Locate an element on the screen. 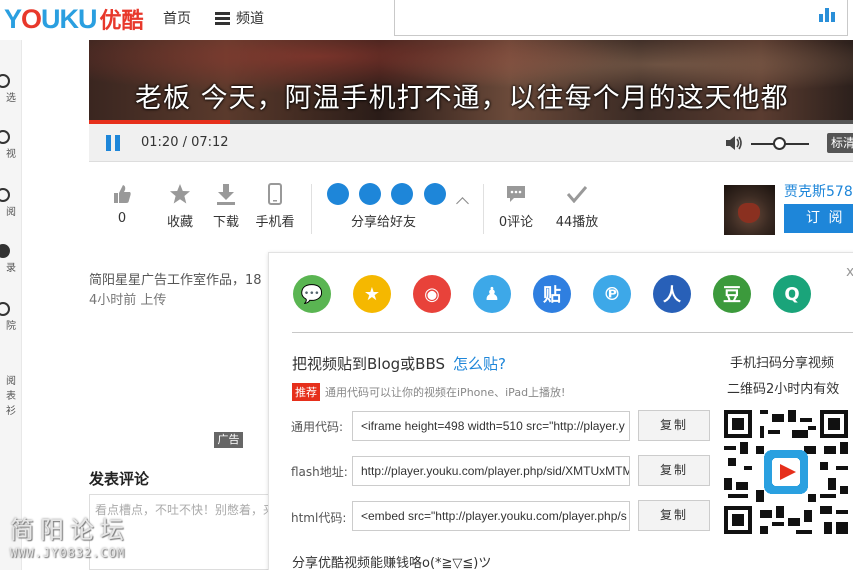 The width and height of the screenshot is (853, 570). share-service-glyph: ◉ is located at coordinates (432, 294).